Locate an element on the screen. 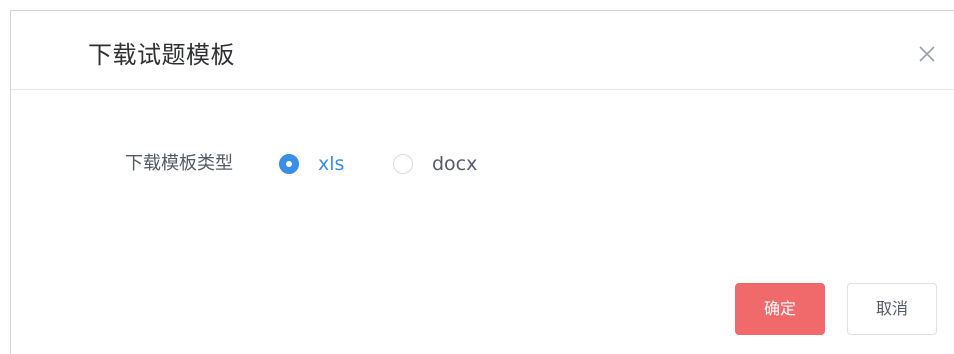 The height and width of the screenshot is (354, 954). radio-label-docx: docx is located at coordinates (455, 164).